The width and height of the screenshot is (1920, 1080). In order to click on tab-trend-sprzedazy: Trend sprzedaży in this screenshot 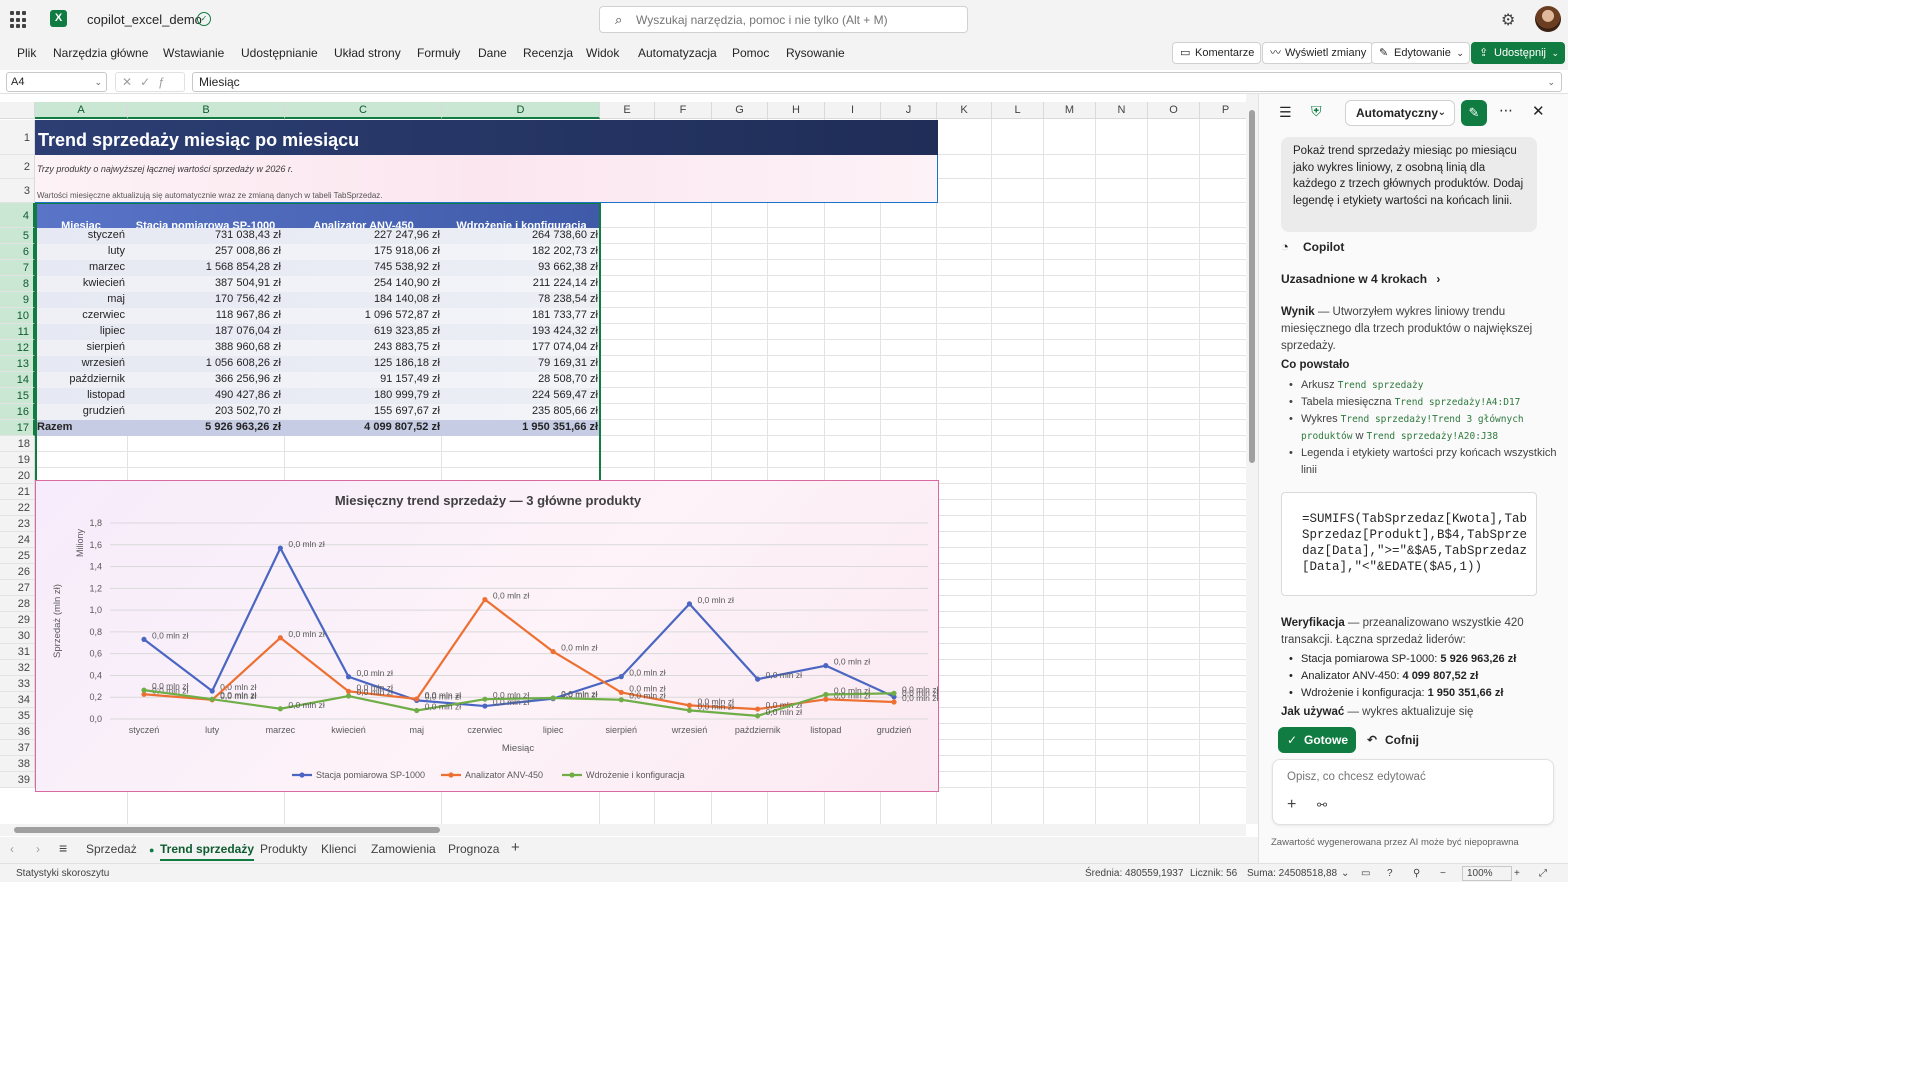, I will do `click(207, 851)`.